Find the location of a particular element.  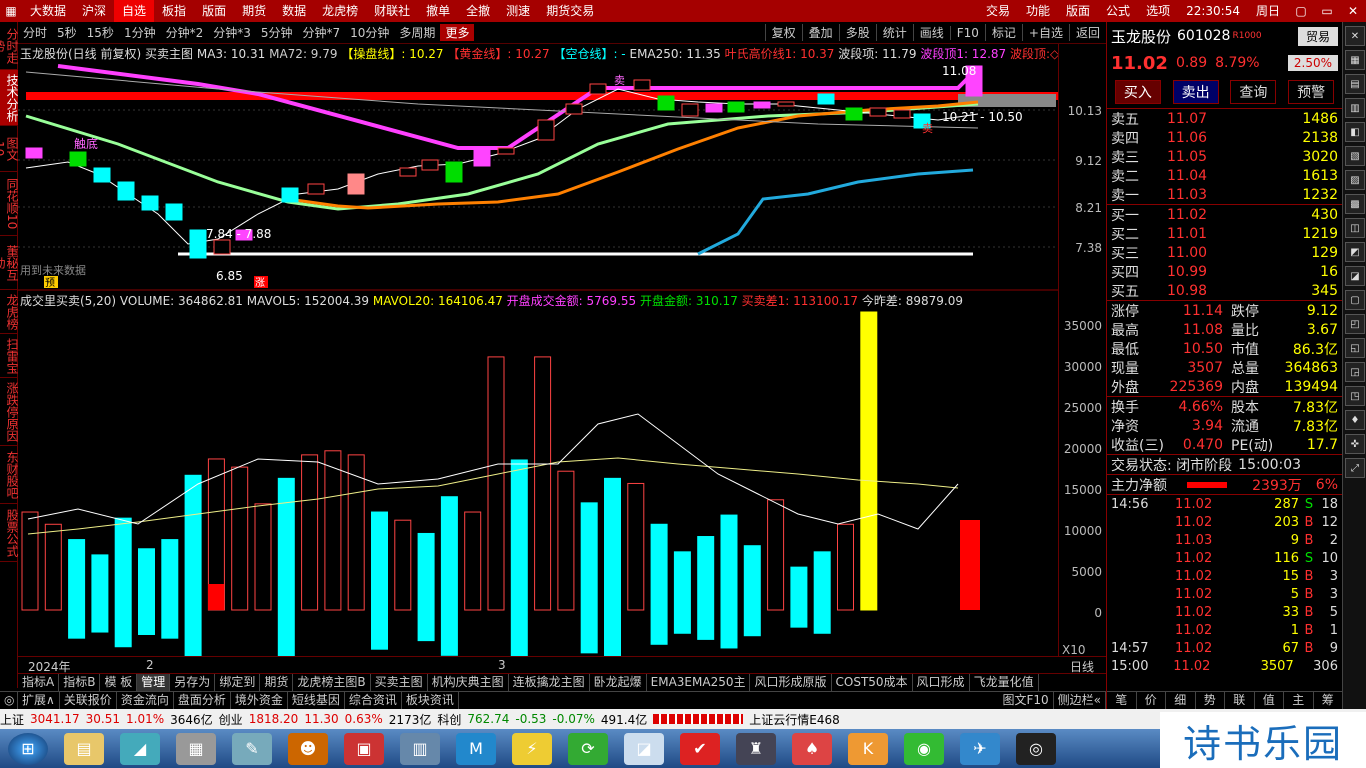

paint-icon: ✎ is located at coordinates (252, 748).